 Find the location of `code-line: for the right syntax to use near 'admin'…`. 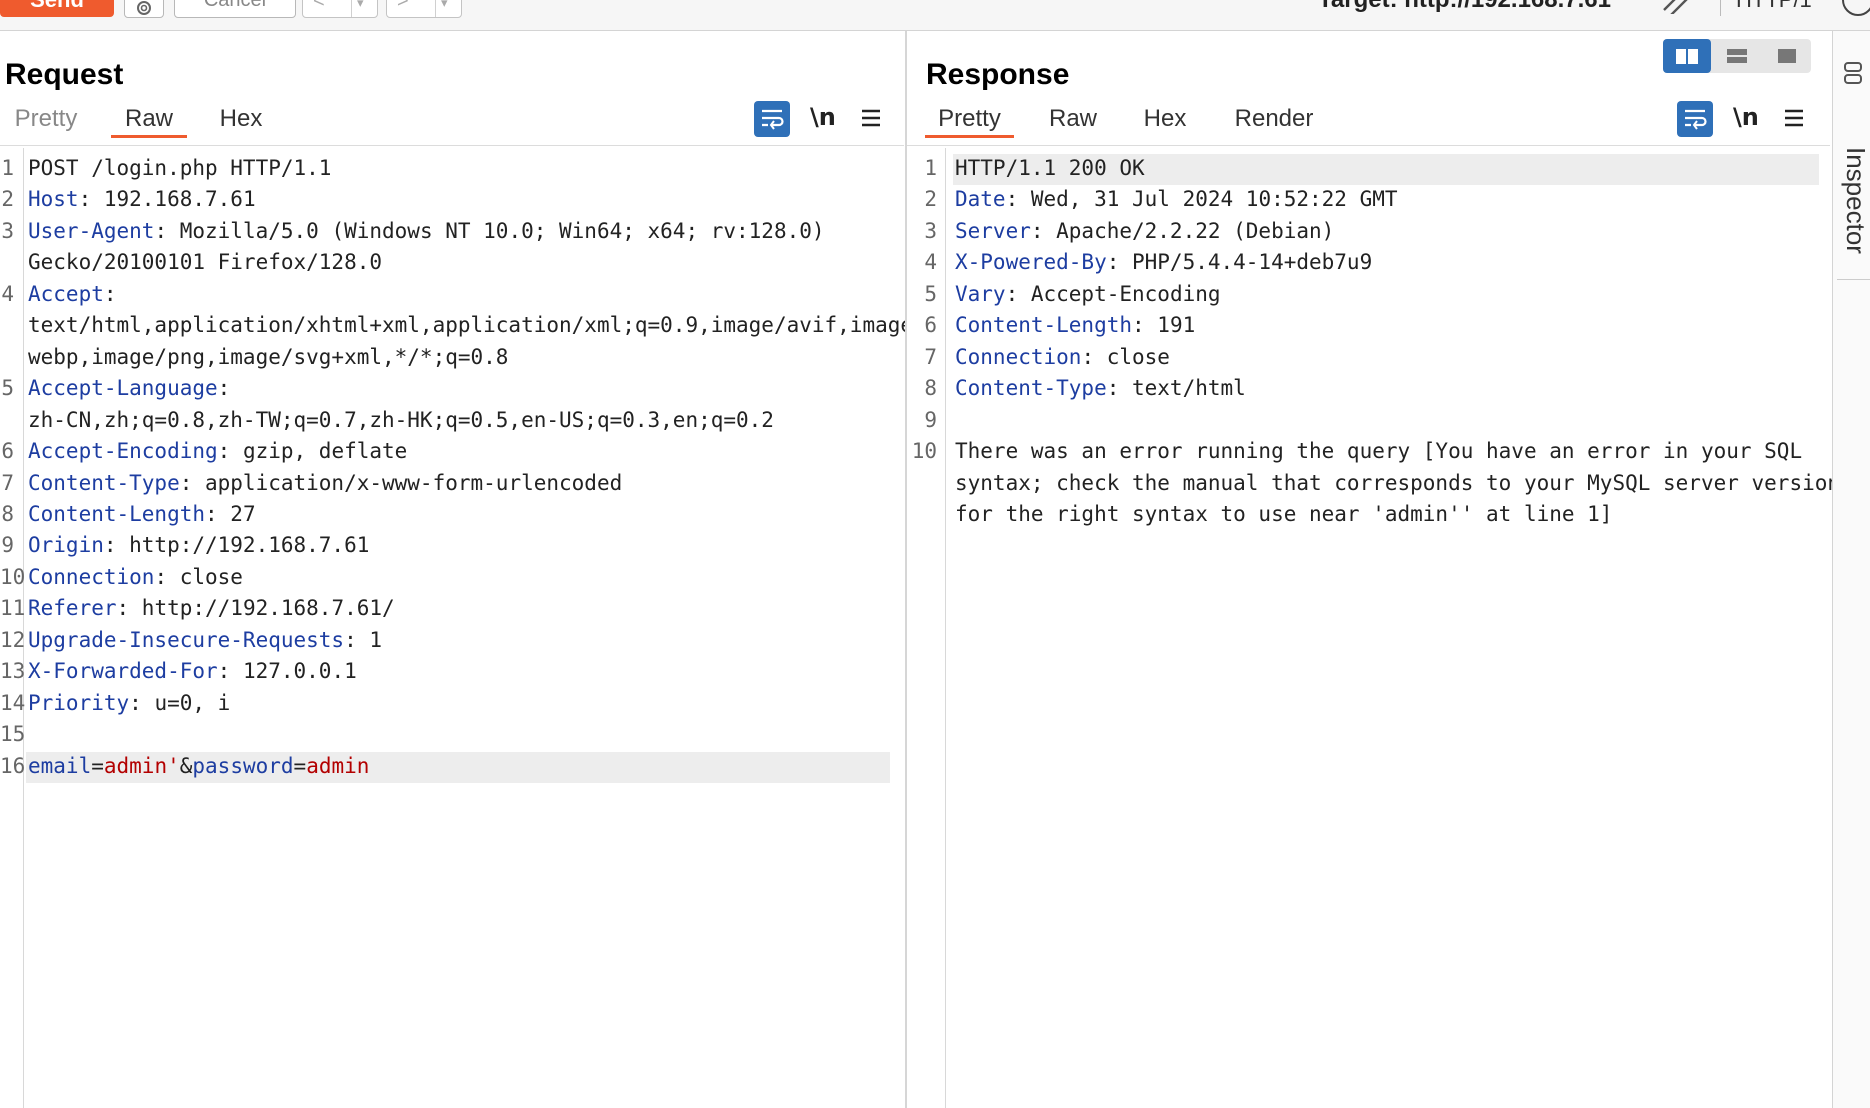

code-line: for the right syntax to use near 'admin'… is located at coordinates (1368, 517).